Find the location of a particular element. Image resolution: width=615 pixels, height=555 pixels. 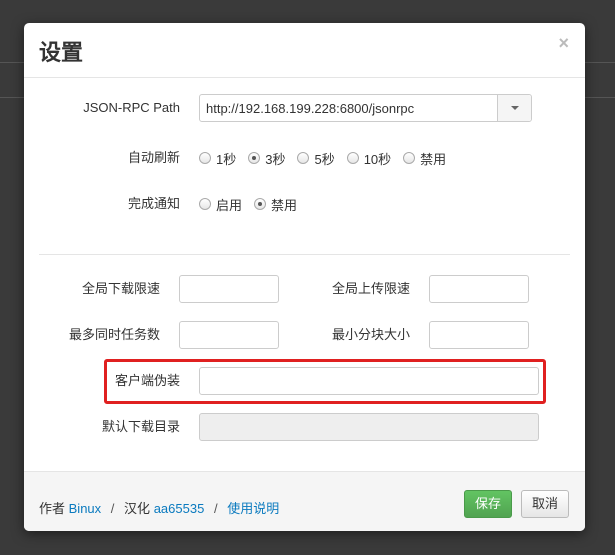

author-link: Binux is located at coordinates (85, 508).